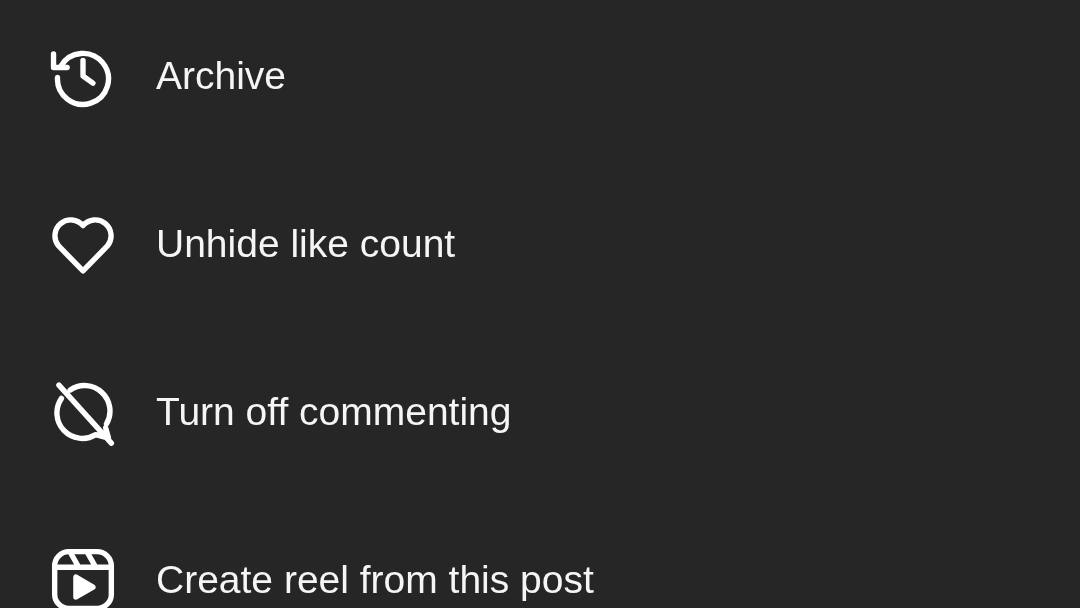 This screenshot has height=608, width=1080. I want to click on menu-item-label: Create reel from this post, so click(375, 580).